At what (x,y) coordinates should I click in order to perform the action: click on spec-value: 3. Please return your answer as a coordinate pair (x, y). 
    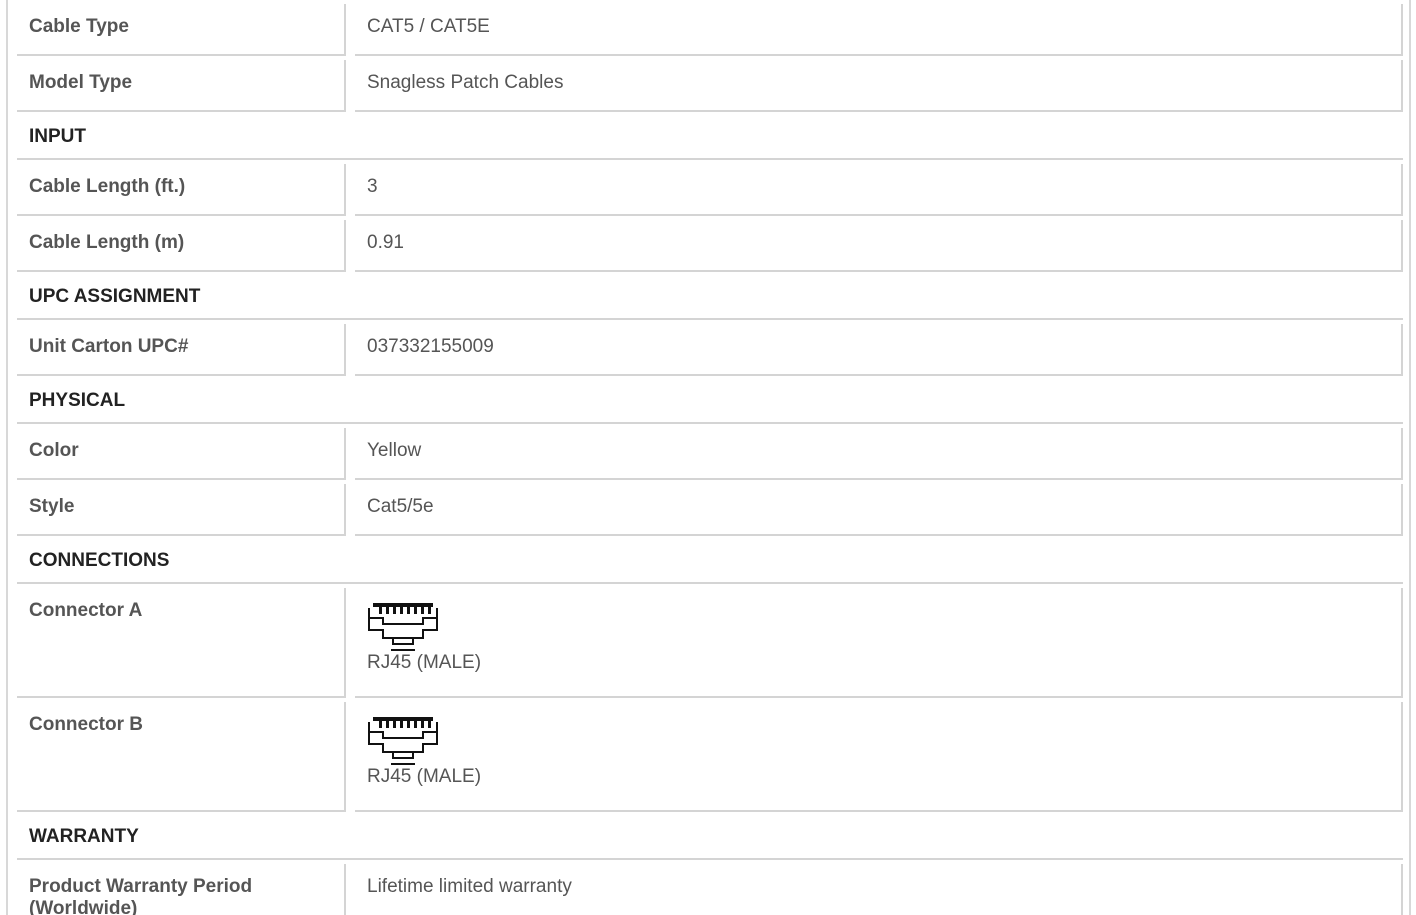
    Looking at the image, I should click on (879, 190).